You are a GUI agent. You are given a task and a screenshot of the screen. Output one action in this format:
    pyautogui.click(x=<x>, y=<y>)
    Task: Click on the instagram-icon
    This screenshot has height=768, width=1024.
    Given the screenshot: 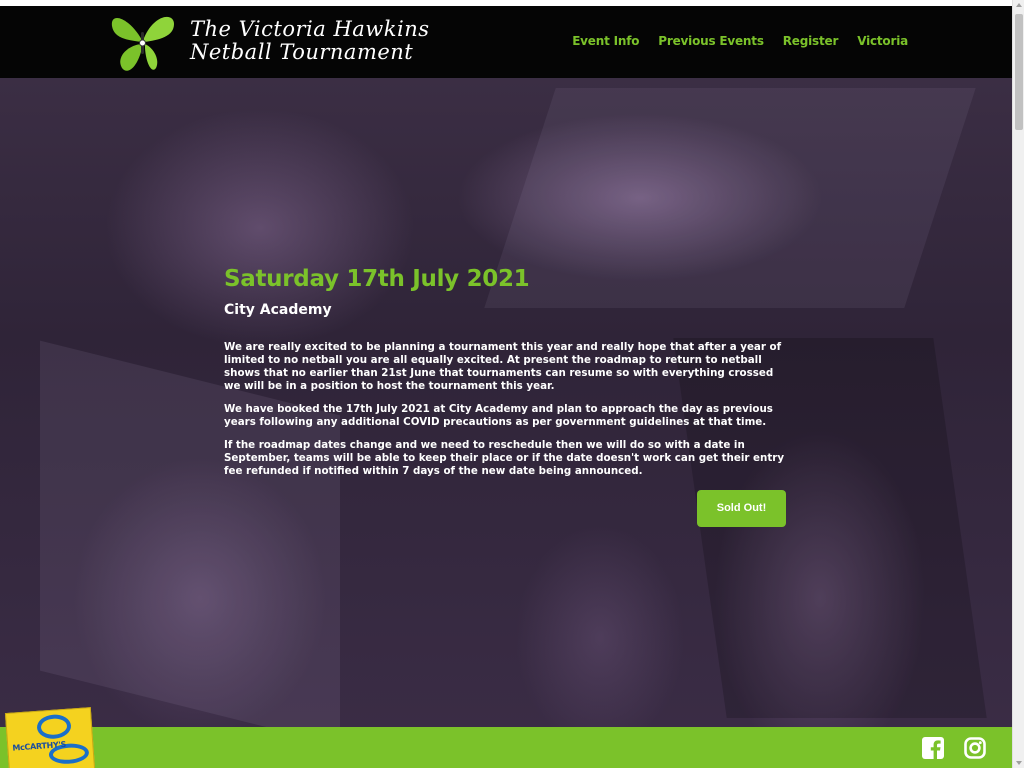 What is the action you would take?
    pyautogui.click(x=975, y=748)
    